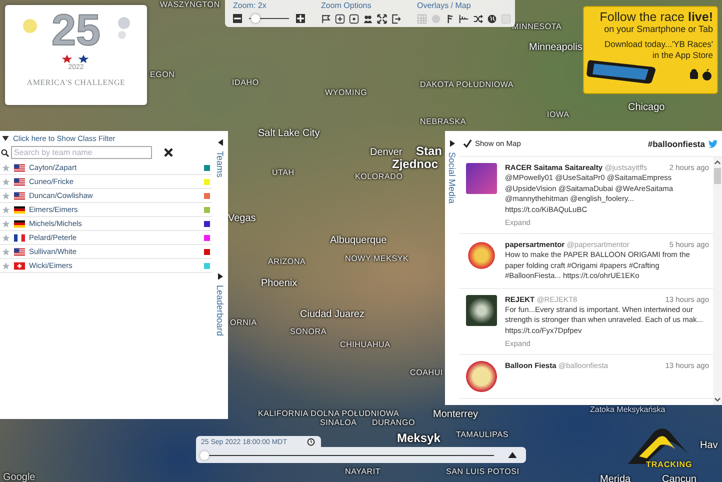 The height and width of the screenshot is (482, 722). Describe the element at coordinates (5, 152) in the screenshot. I see `search-icon` at that location.